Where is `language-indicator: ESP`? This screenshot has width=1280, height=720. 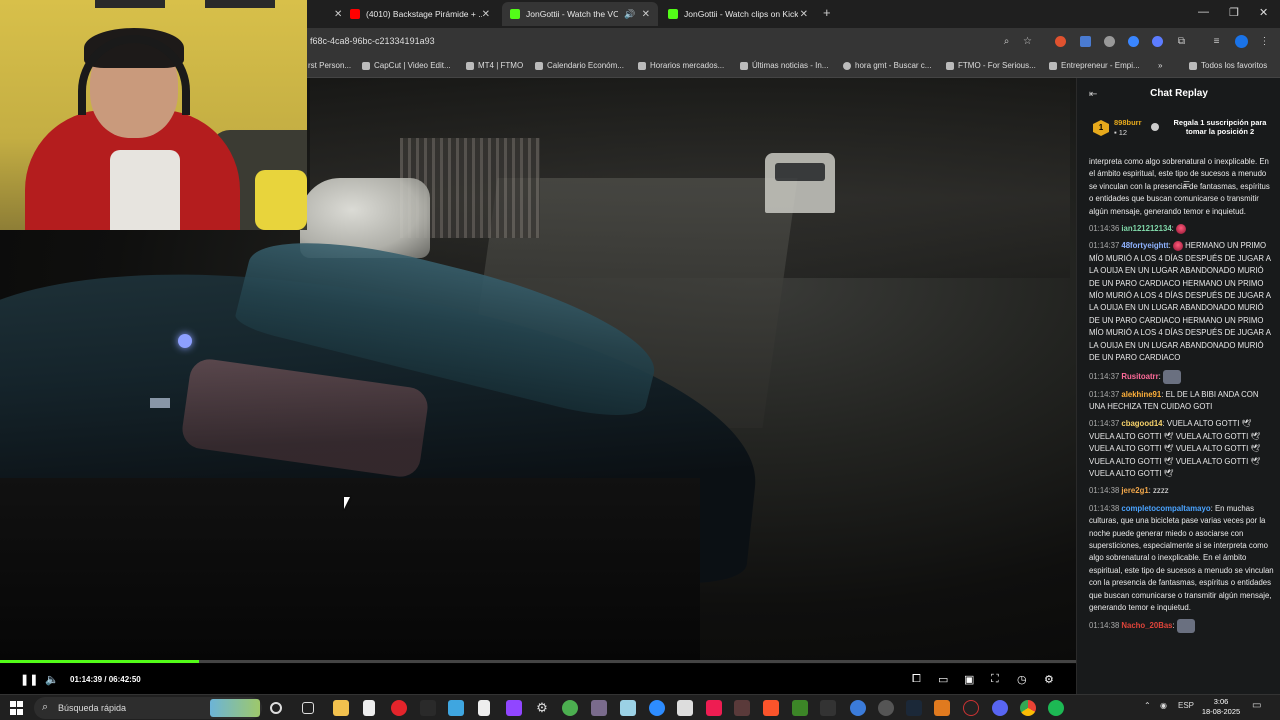
language-indicator: ESP is located at coordinates (1186, 705).